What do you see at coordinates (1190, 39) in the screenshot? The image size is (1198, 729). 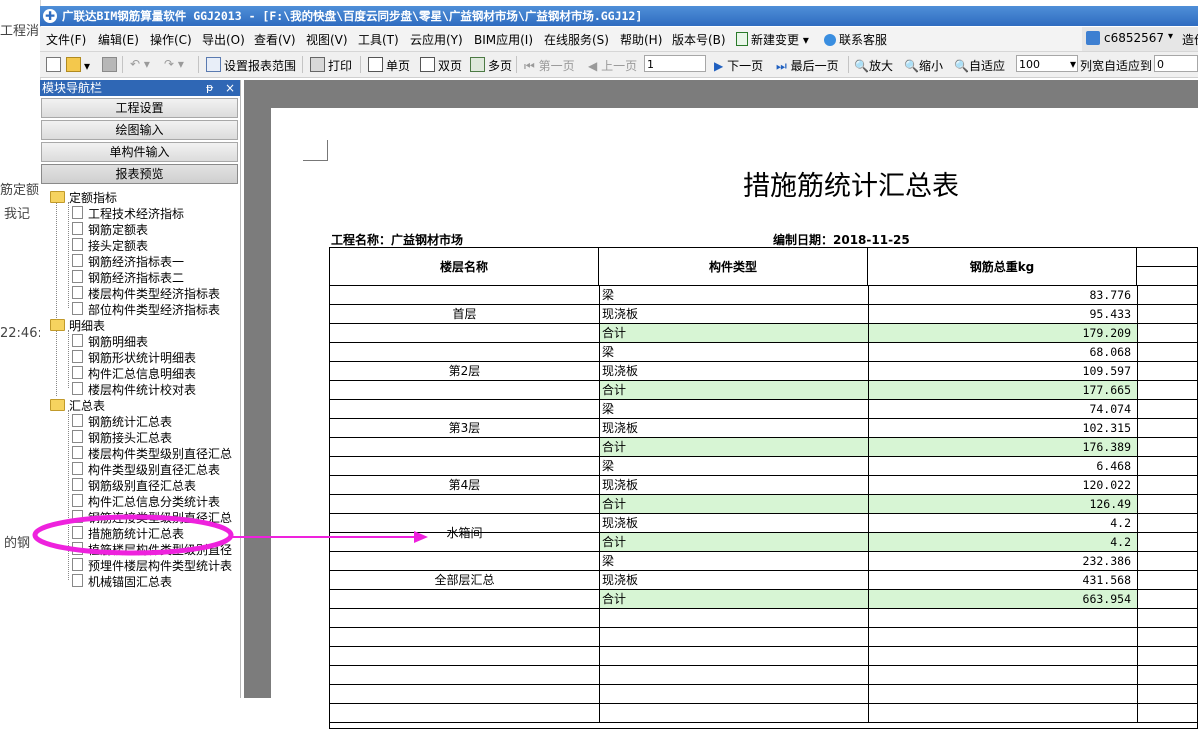 I see `menu-extra: 造价i` at bounding box center [1190, 39].